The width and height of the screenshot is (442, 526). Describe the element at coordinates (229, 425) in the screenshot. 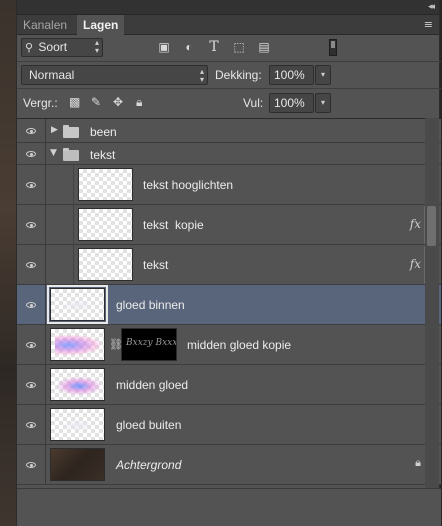

I see `layer-row: gloed buiten` at that location.